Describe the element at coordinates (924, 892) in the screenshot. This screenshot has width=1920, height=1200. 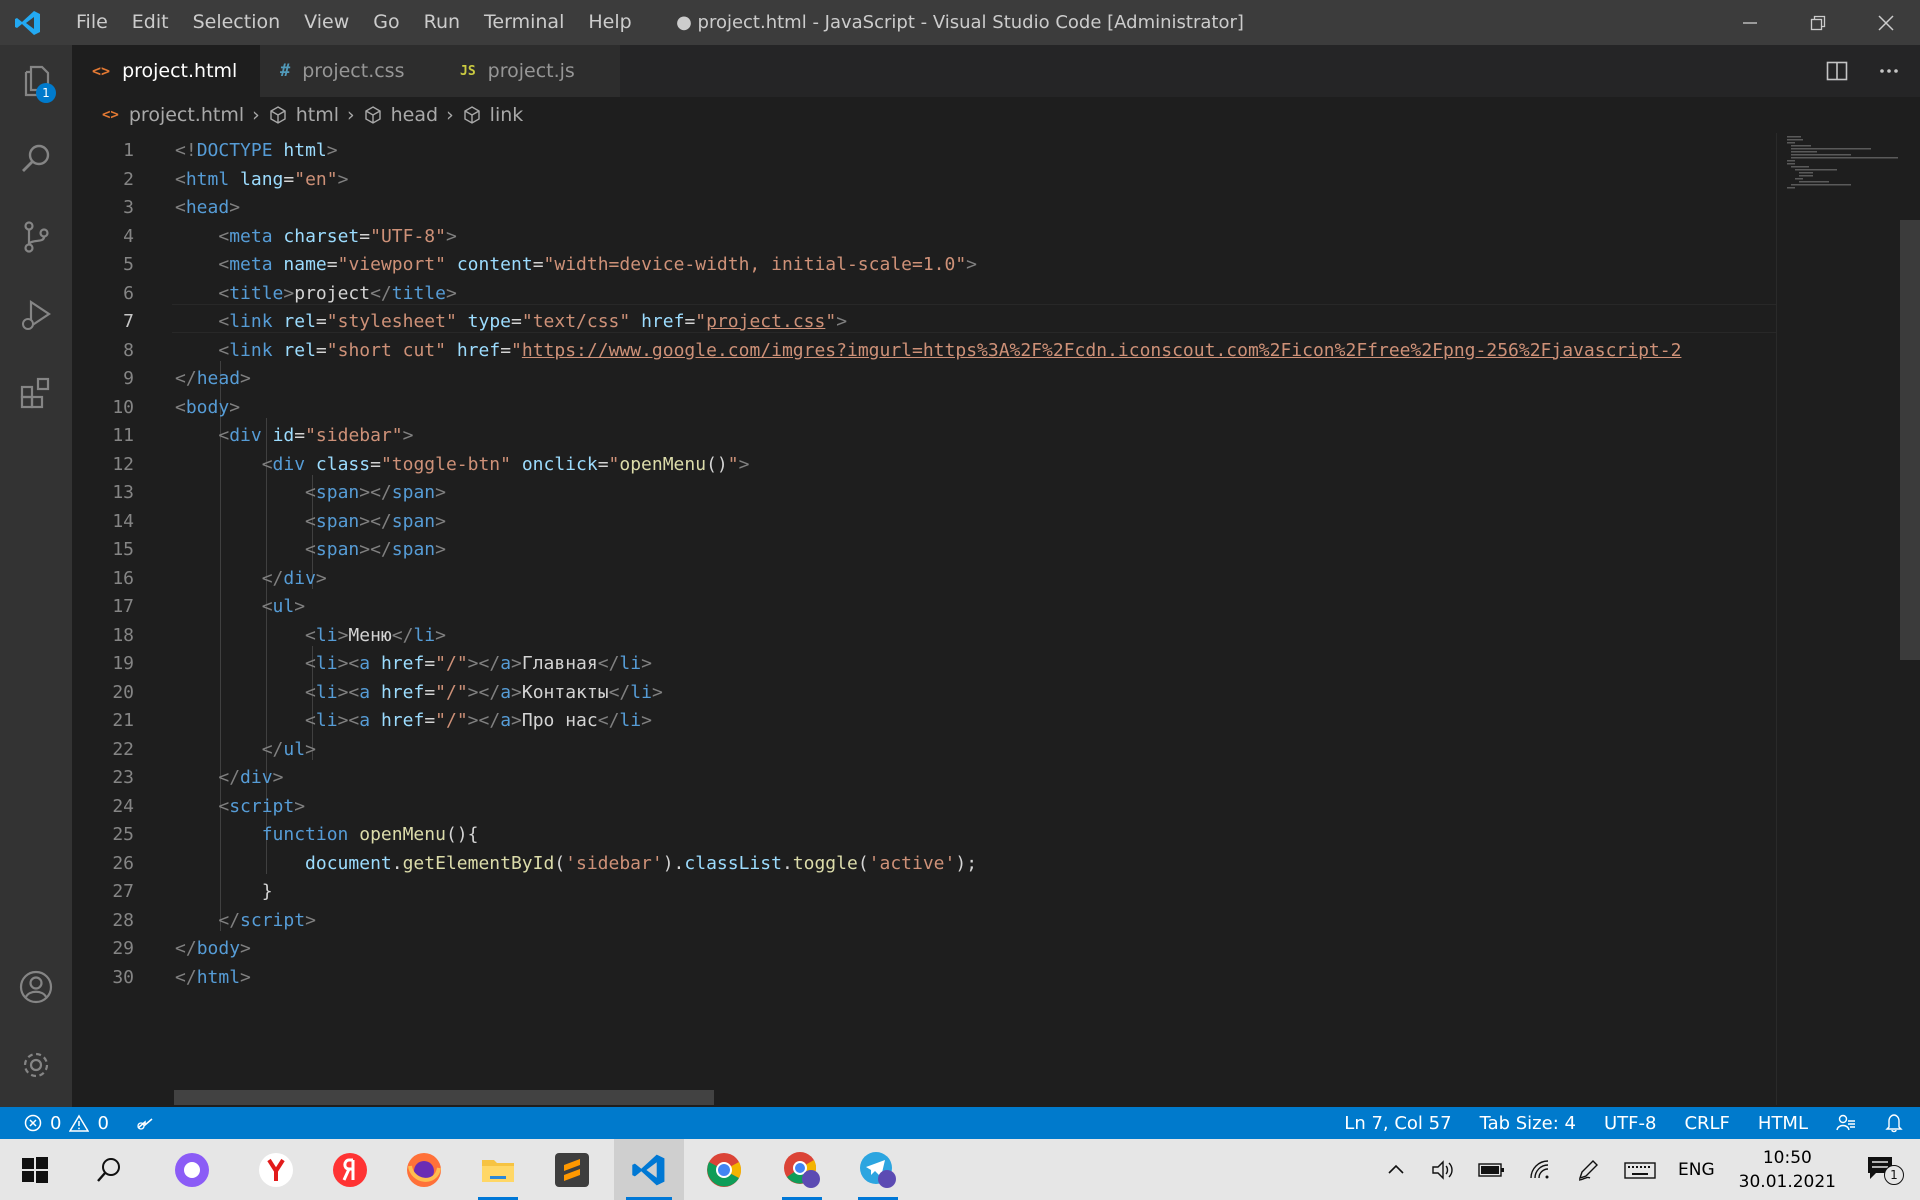
I see `code-line: 27 }` at that location.